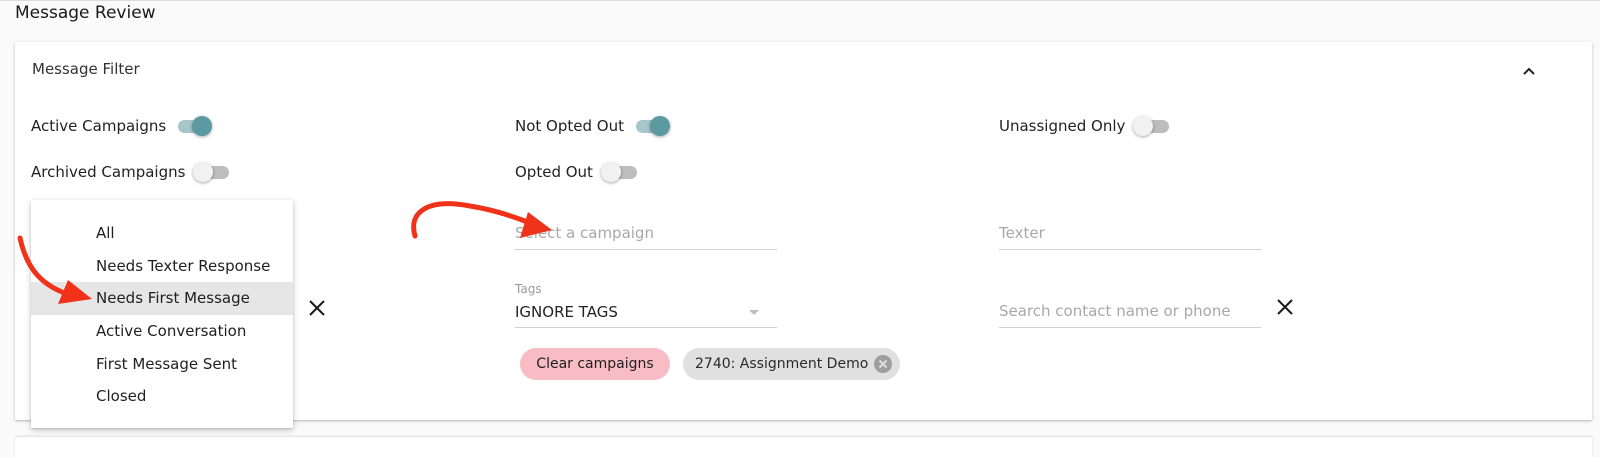 This screenshot has width=1600, height=457. I want to click on clear-status-button, so click(317, 308).